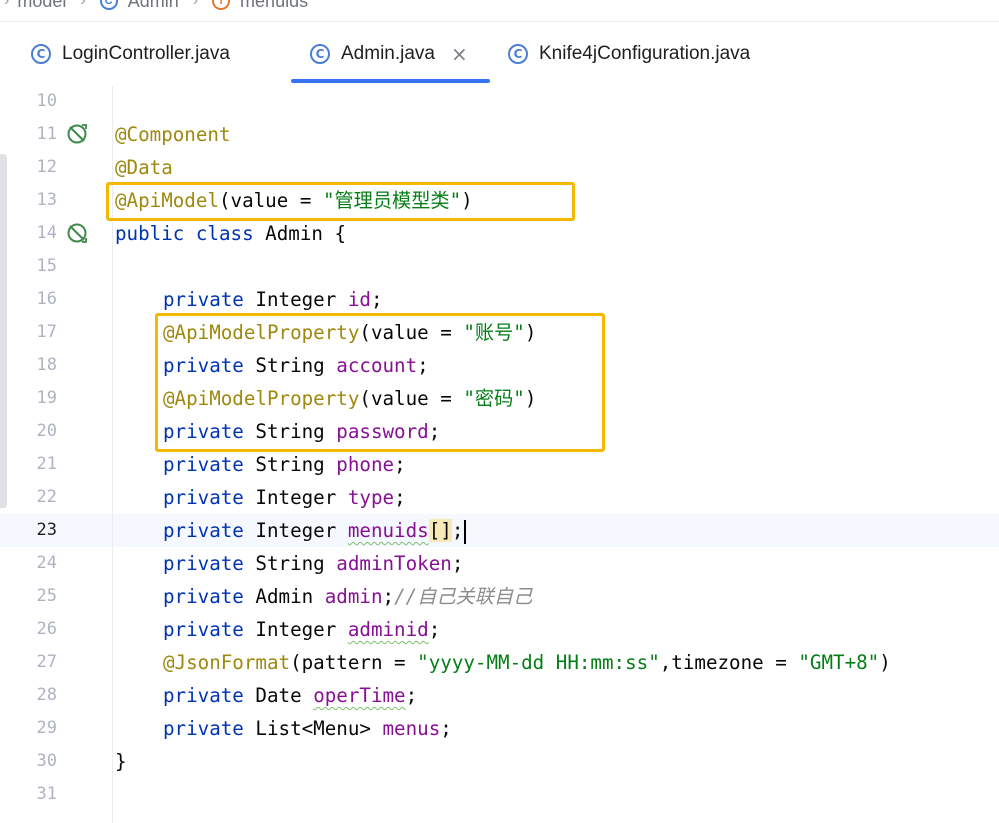 Image resolution: width=999 pixels, height=823 pixels. I want to click on code-line-16: private Integer id;, so click(249, 299).